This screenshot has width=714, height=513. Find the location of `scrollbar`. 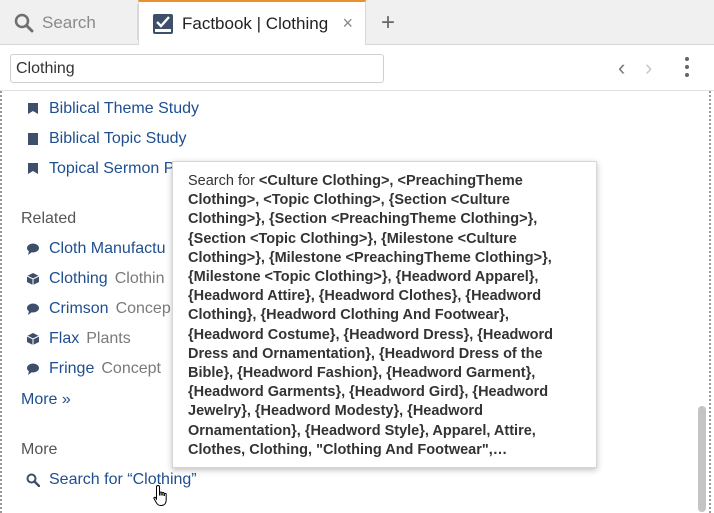

scrollbar is located at coordinates (702, 459).